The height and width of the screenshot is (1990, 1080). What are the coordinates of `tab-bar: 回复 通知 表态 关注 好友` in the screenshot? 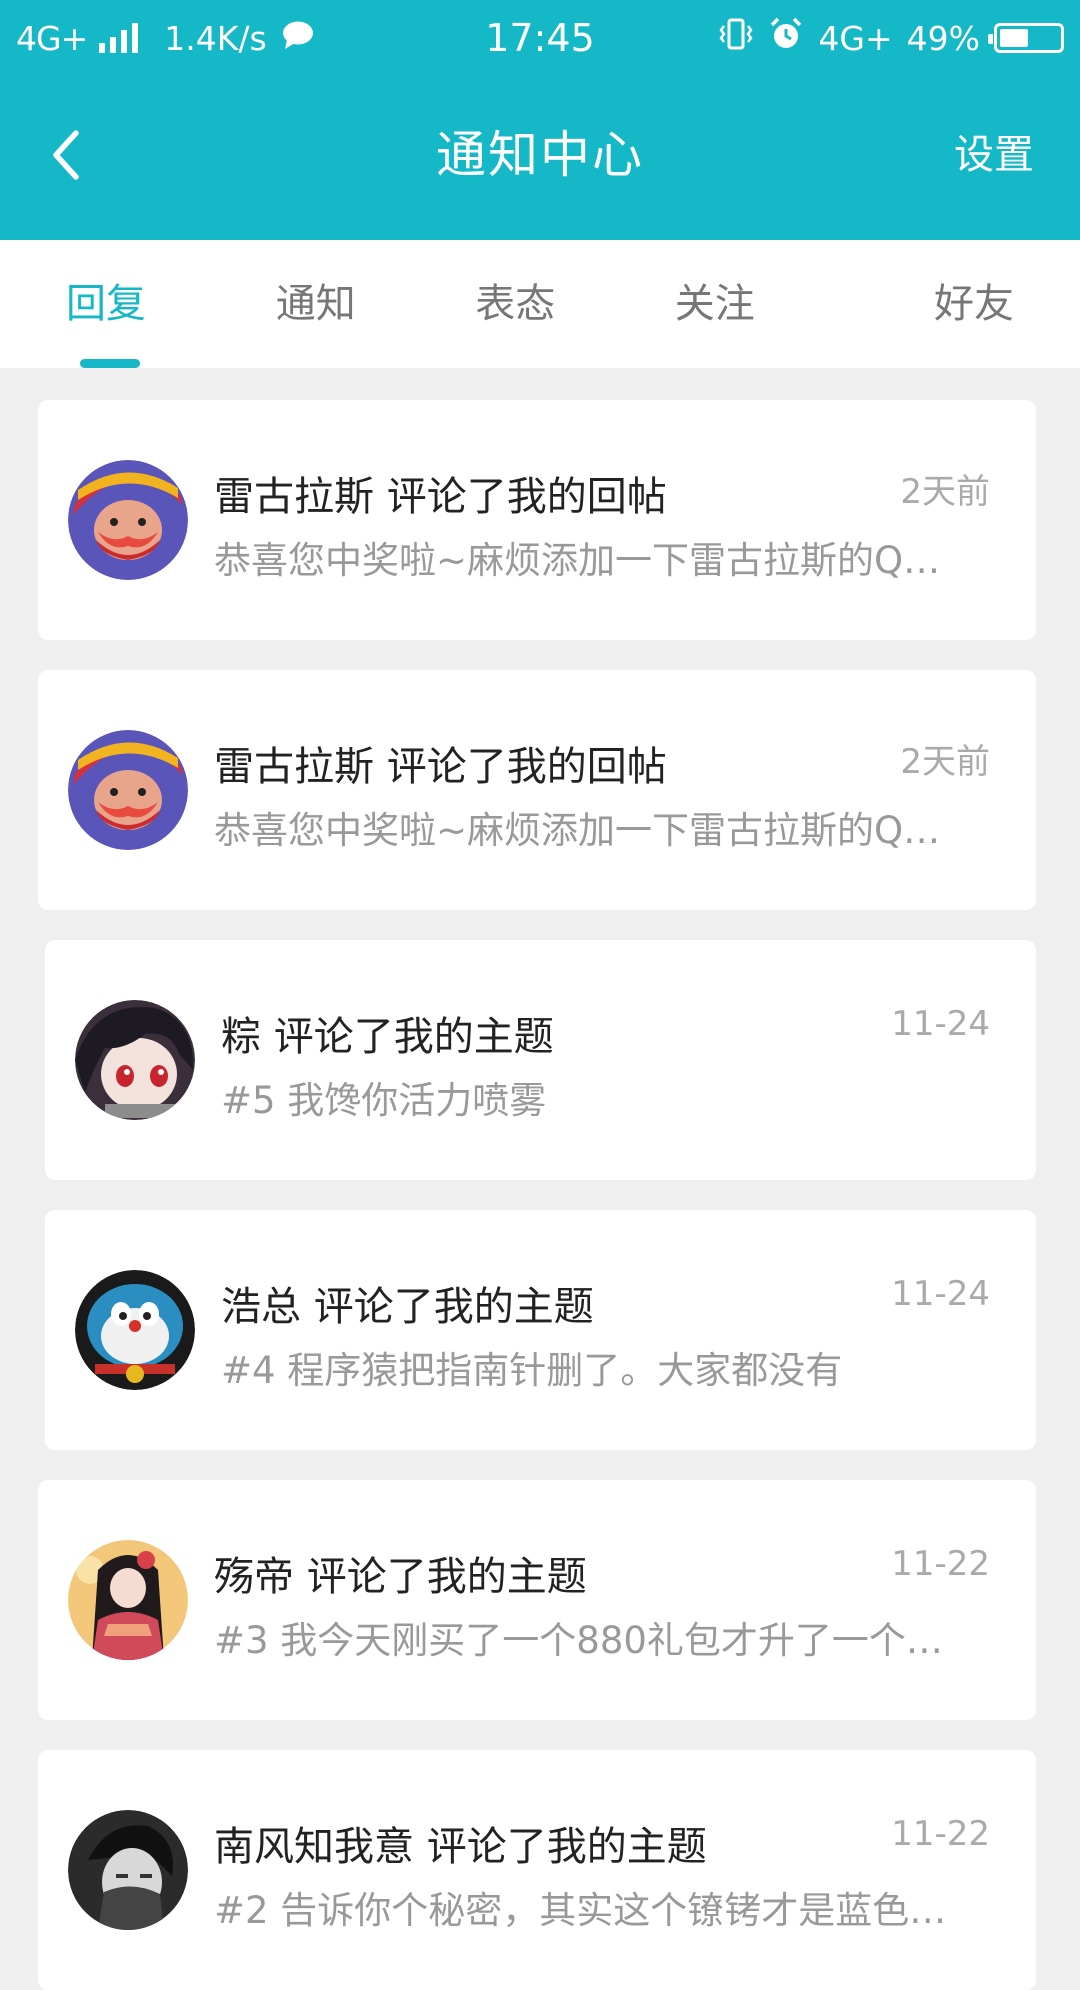 It's located at (540, 304).